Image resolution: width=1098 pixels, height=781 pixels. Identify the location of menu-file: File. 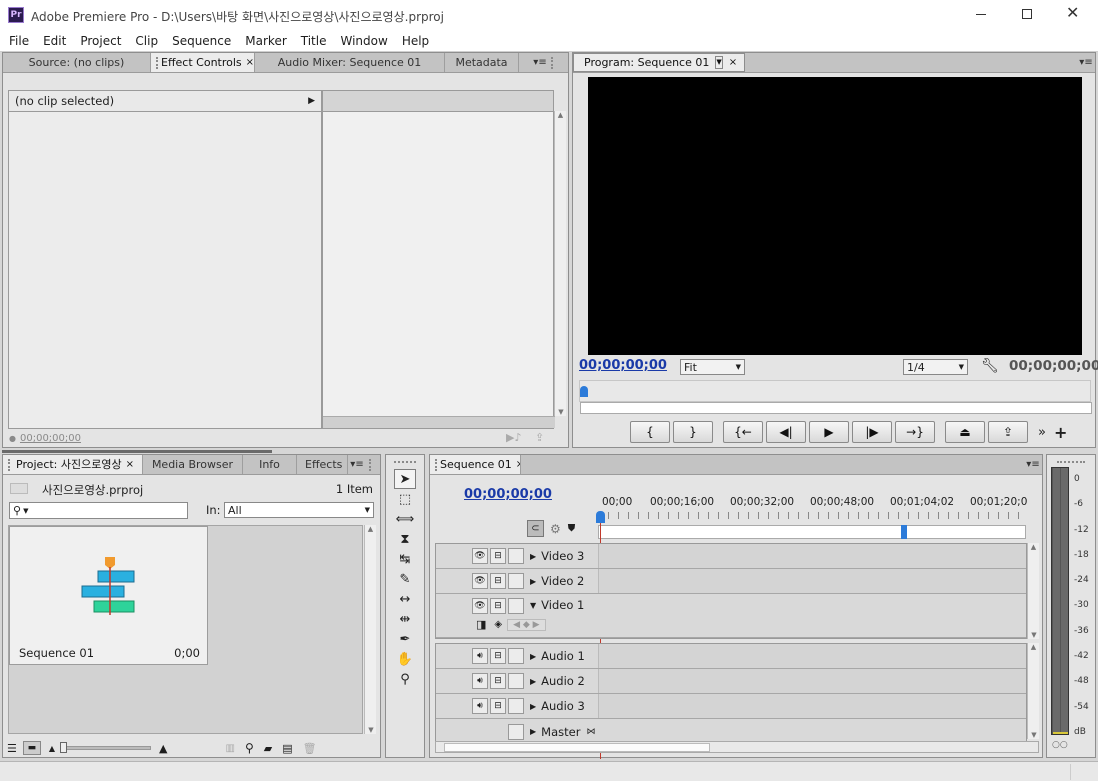
(19, 41).